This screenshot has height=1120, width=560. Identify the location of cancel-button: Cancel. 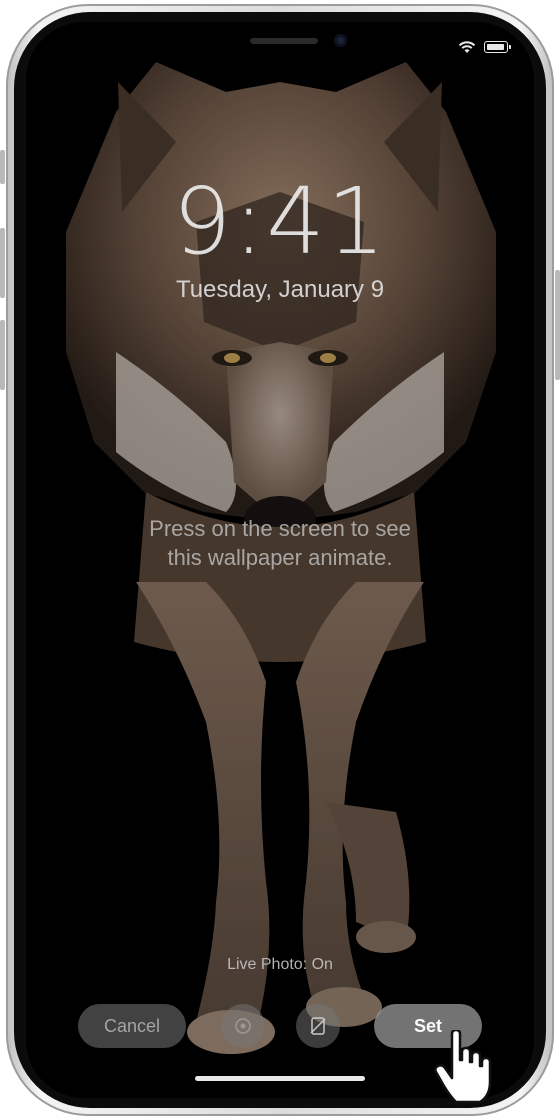
(132, 1026).